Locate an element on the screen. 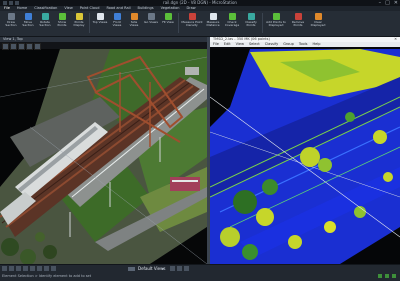  display-icon is located at coordinates (79, 16).